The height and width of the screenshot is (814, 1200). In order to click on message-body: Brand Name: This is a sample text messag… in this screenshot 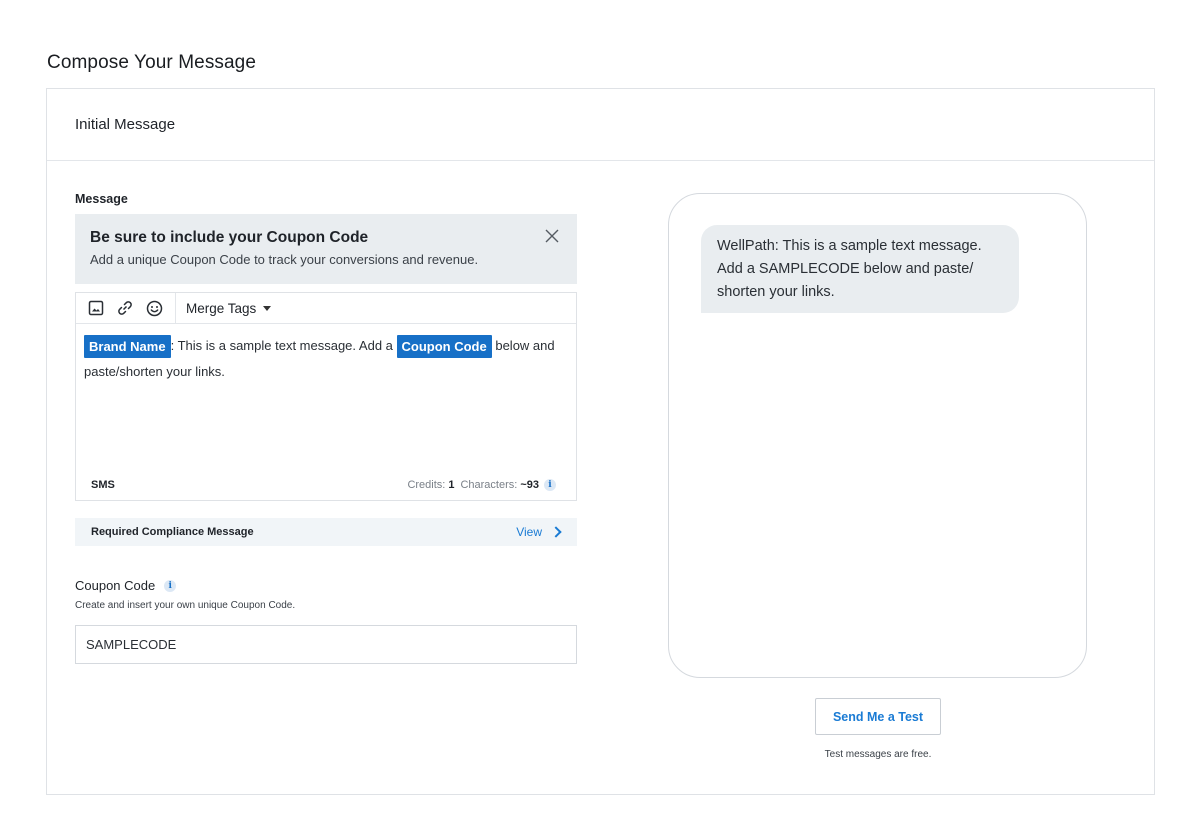, I will do `click(326, 354)`.